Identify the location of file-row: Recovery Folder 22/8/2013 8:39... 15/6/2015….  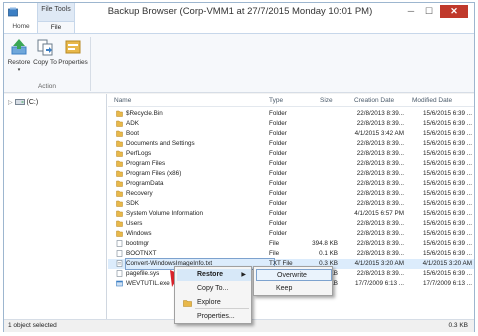
(291, 194).